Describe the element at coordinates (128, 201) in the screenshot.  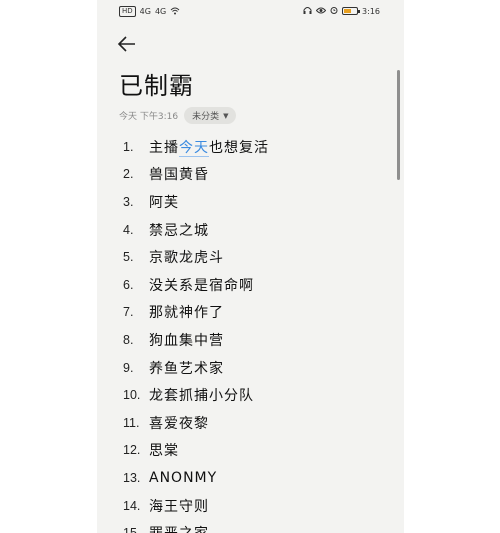
I see `list-item-number: 3.` at that location.